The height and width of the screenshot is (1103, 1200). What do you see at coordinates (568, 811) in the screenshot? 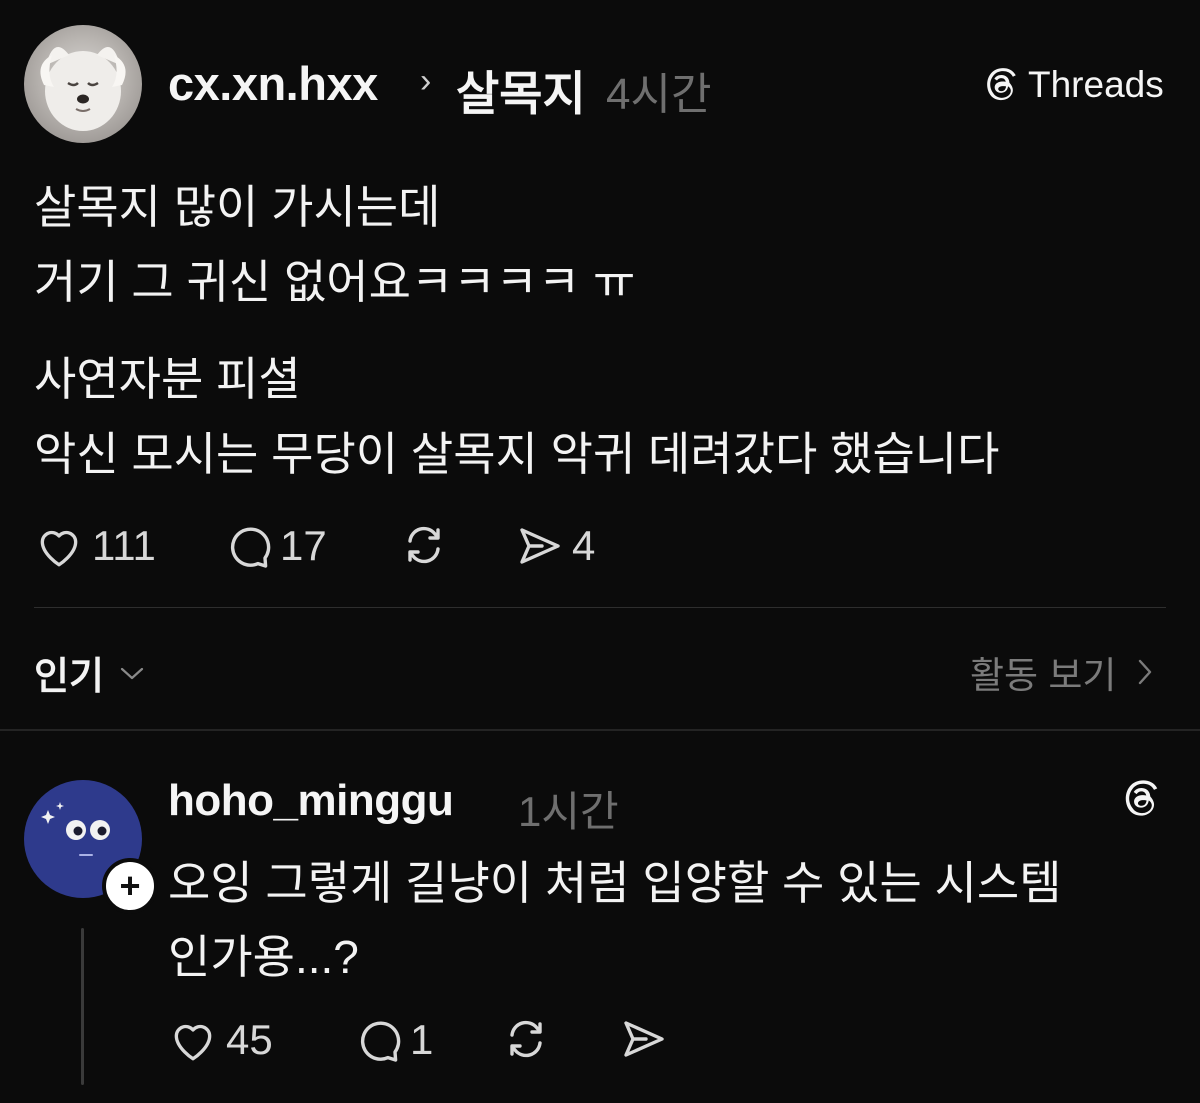
I see `reply-timestamp: 1시간` at bounding box center [568, 811].